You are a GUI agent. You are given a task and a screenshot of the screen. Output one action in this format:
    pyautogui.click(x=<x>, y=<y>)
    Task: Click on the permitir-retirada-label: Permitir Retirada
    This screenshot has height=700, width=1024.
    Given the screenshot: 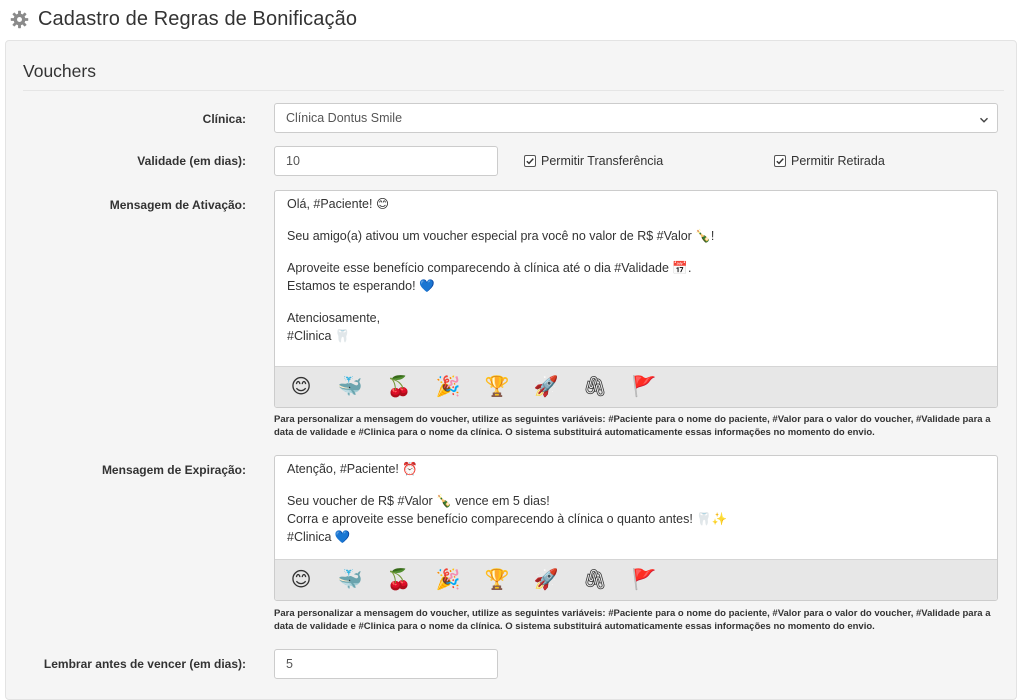 What is the action you would take?
    pyautogui.click(x=838, y=161)
    